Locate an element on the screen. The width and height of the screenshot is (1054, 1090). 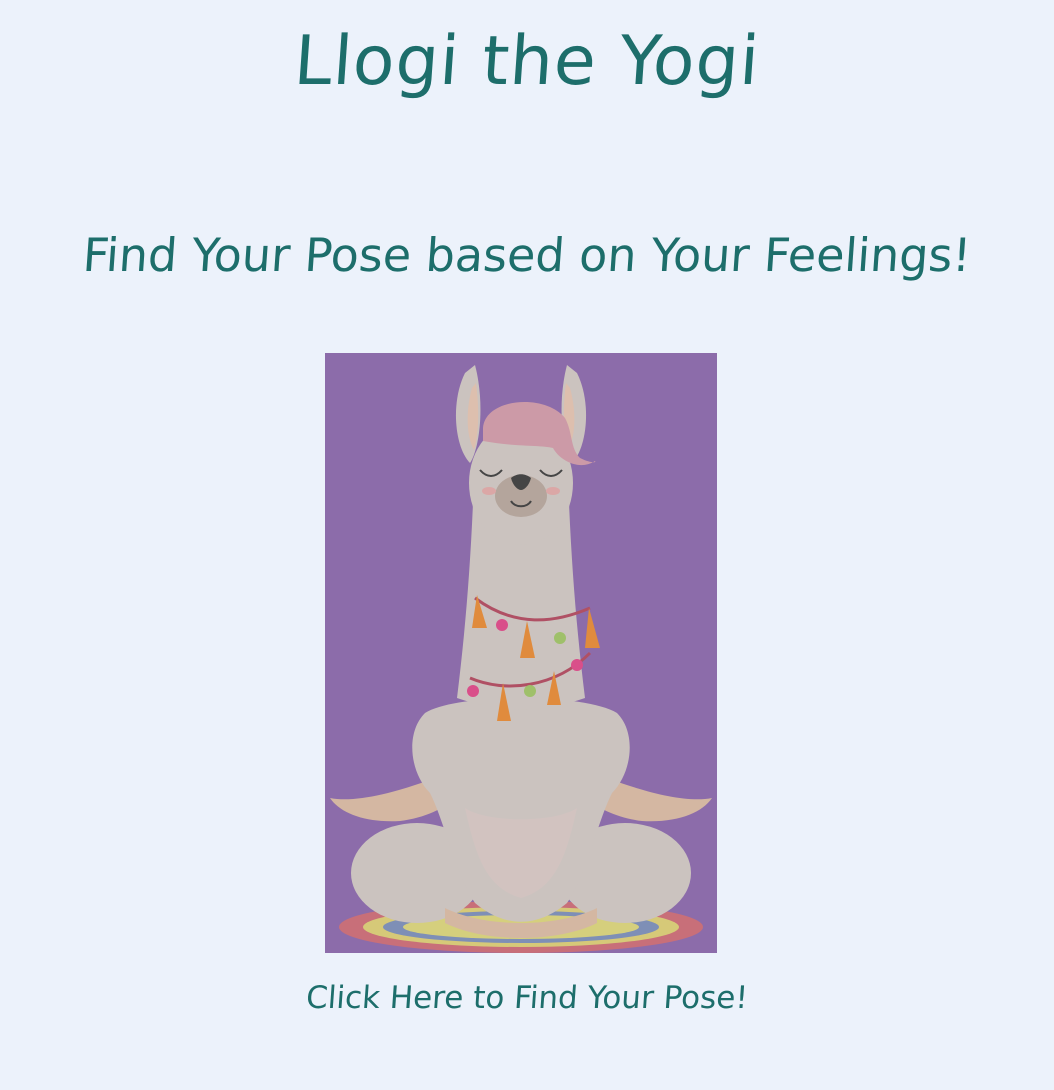
page-subtitle: Find Your Pose based on Your Feelings! is located at coordinates (527, 255).